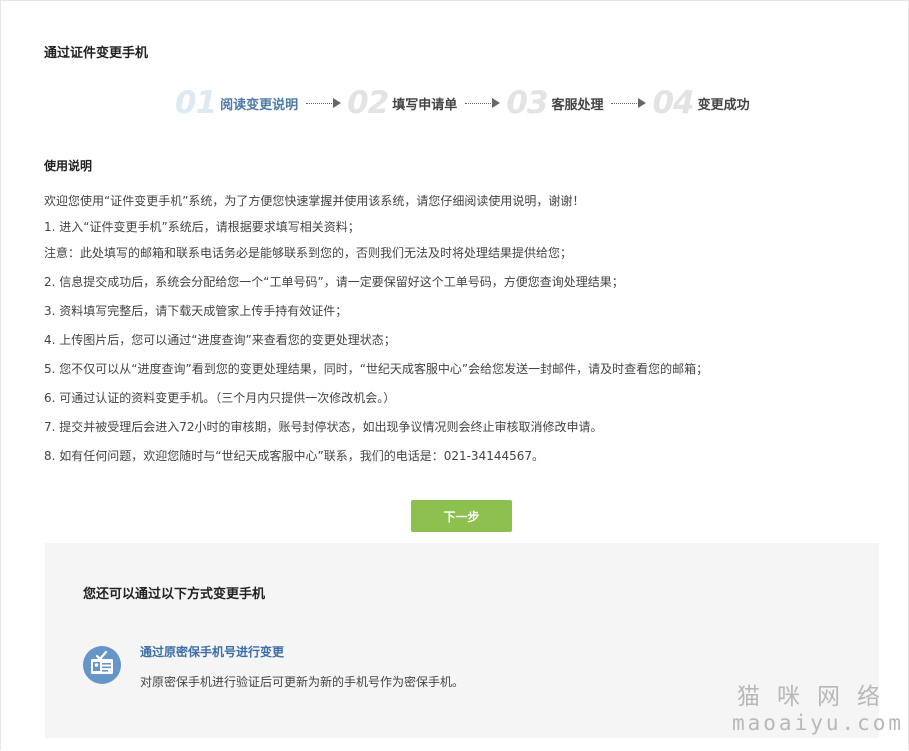 This screenshot has height=751, width=909. Describe the element at coordinates (196, 311) in the screenshot. I see `instruction-item: 3. 资料填写完整后，请下载天成管家上传手持有效证件；` at that location.